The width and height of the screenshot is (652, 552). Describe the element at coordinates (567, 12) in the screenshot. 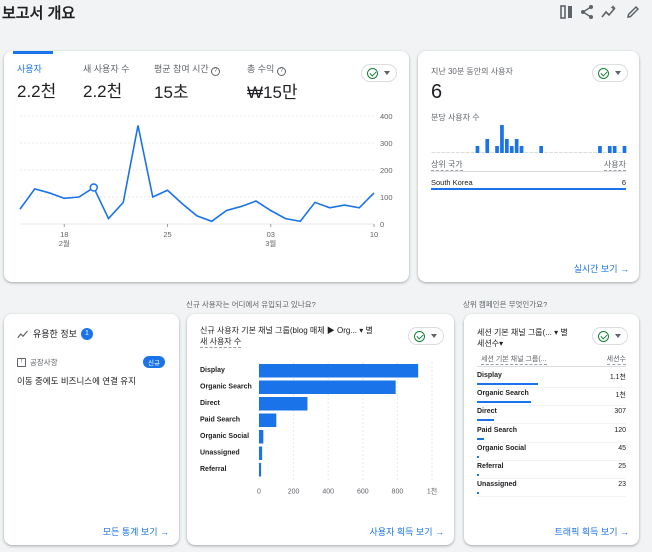

I see `compare-icon` at that location.